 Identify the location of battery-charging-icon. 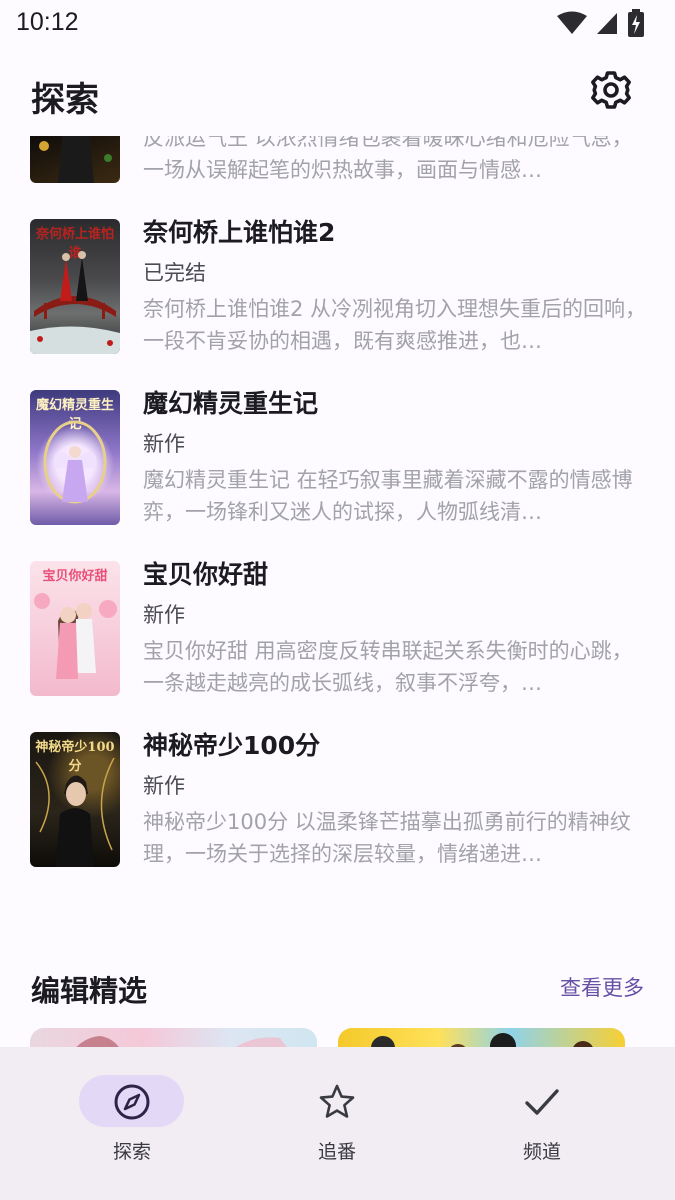
(636, 23).